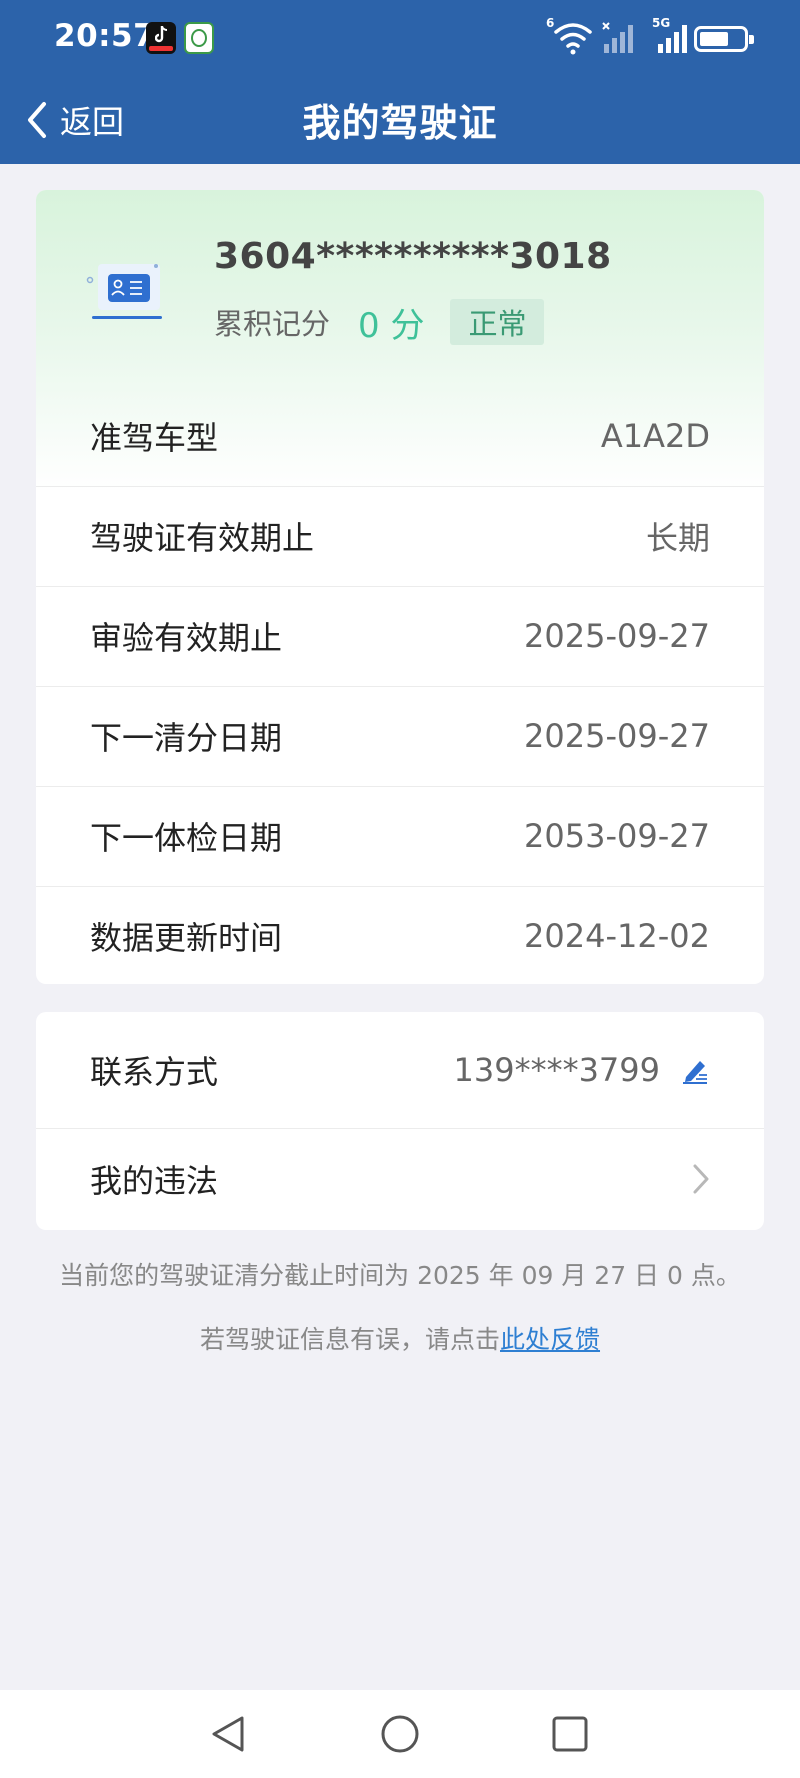  I want to click on system-recent-apps-icon, so click(570, 1734).